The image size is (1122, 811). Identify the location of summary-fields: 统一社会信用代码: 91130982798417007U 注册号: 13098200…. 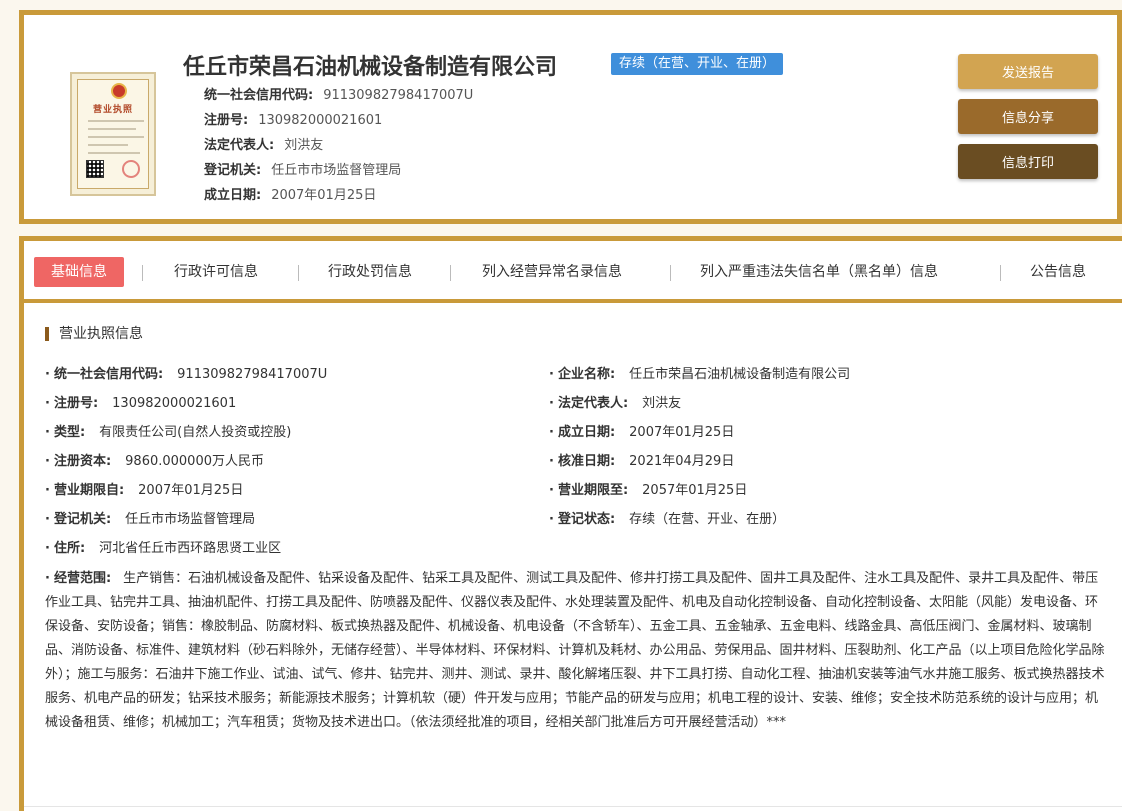
(338, 145).